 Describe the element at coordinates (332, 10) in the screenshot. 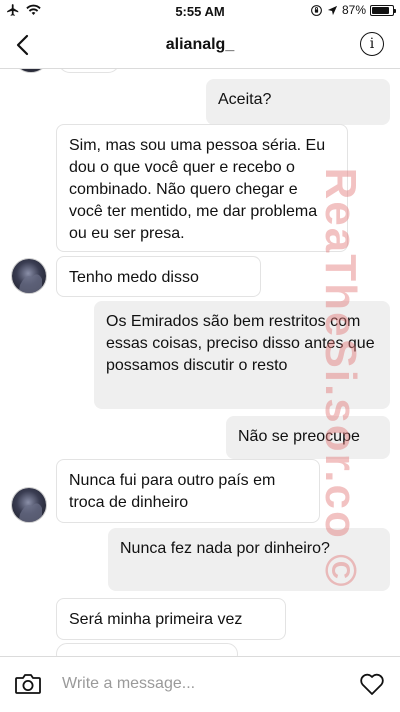

I see `location-icon` at that location.